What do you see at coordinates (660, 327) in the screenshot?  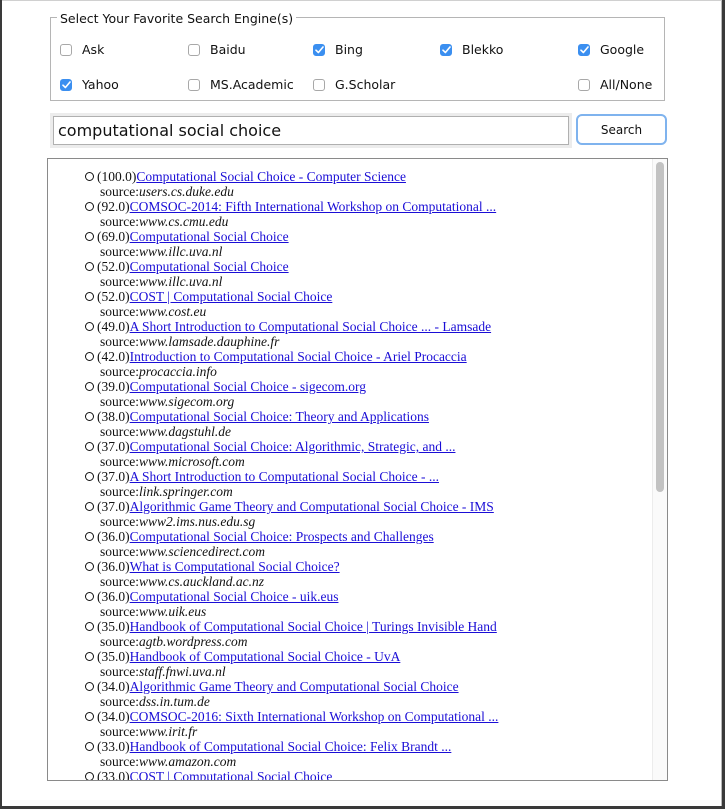 I see `scrollbar-thumb` at bounding box center [660, 327].